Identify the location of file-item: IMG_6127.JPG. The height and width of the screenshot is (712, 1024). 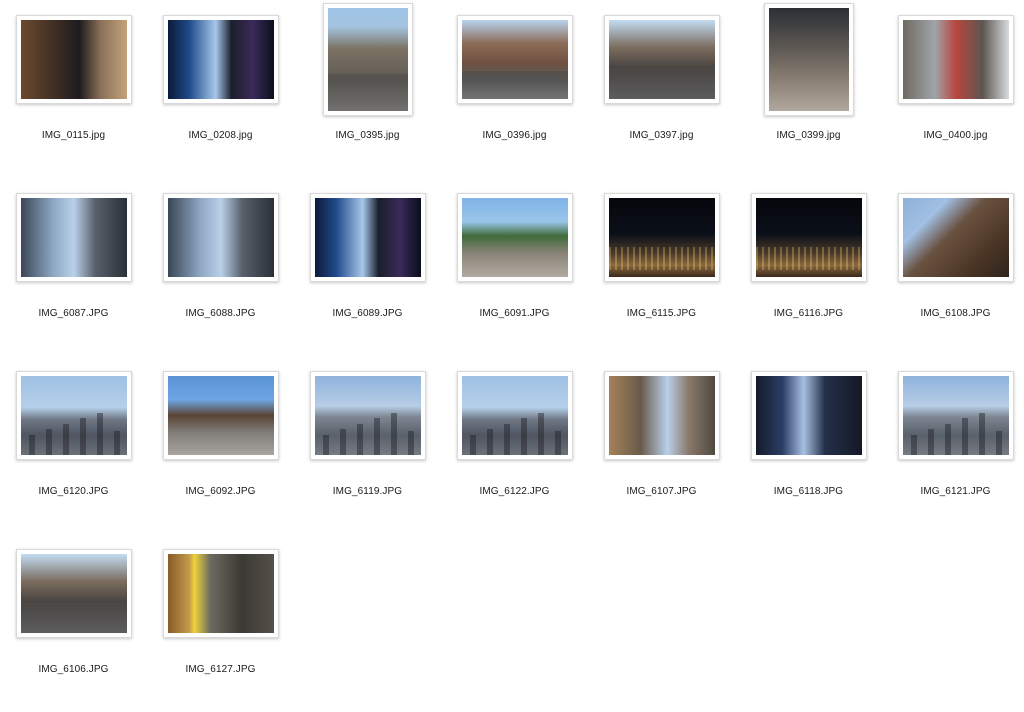
(220, 623).